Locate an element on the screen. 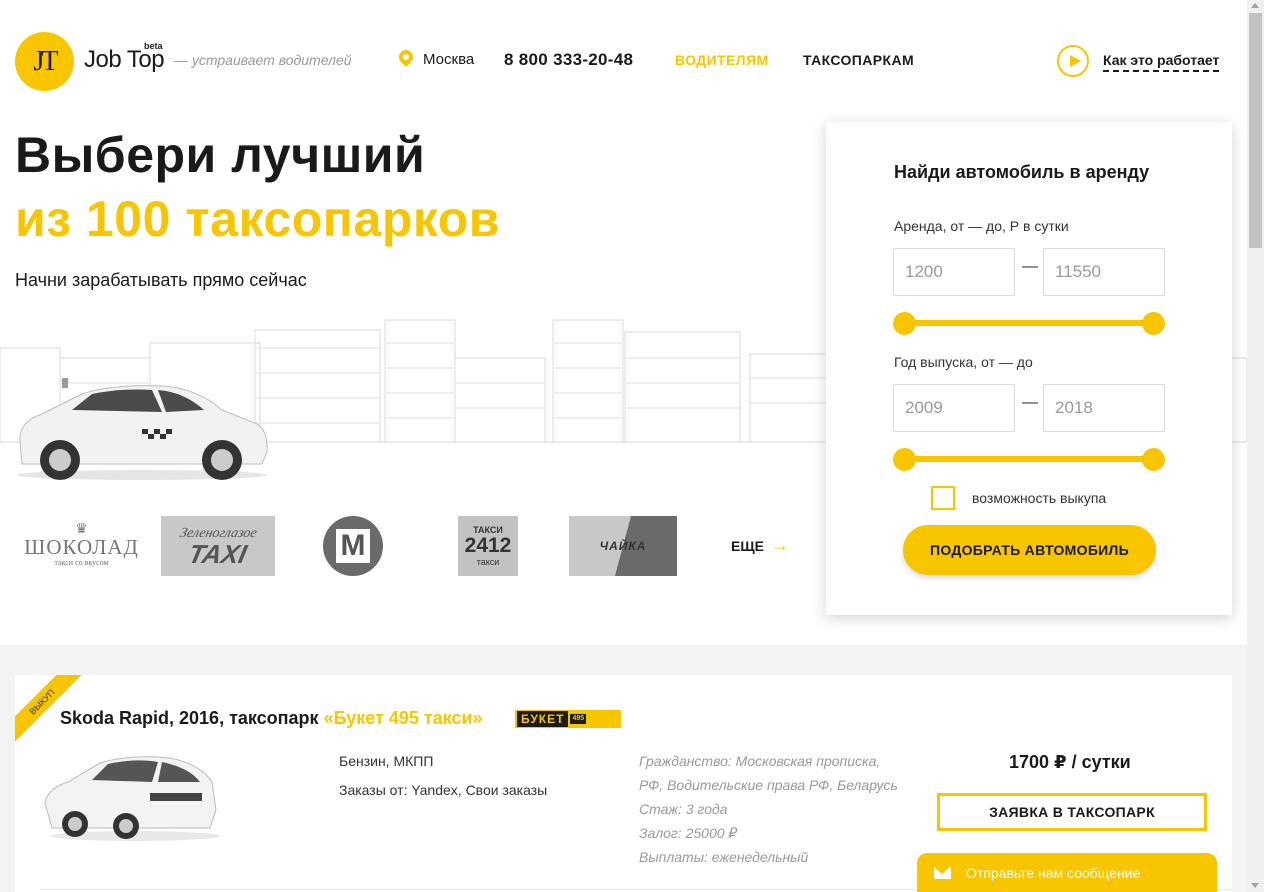 The image size is (1264, 892). taxi-car-illustration is located at coordinates (142, 429).